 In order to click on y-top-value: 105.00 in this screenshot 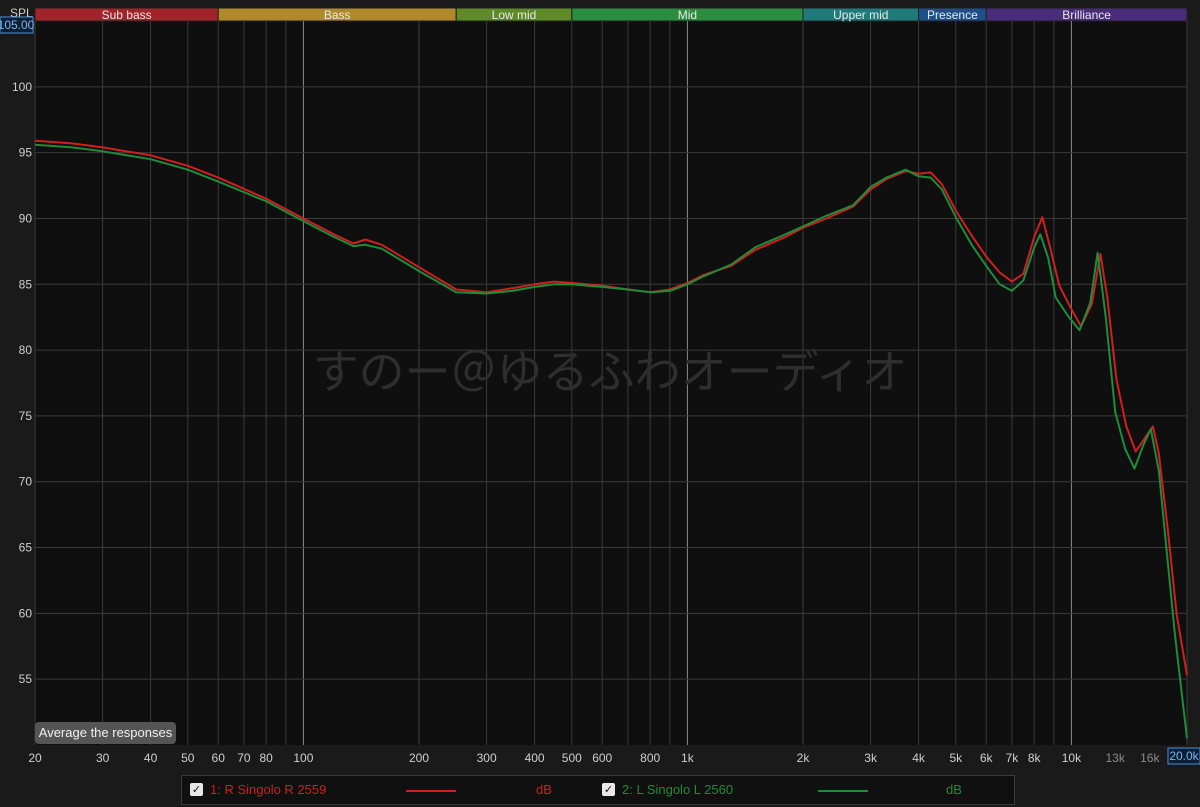, I will do `click(17, 25)`.